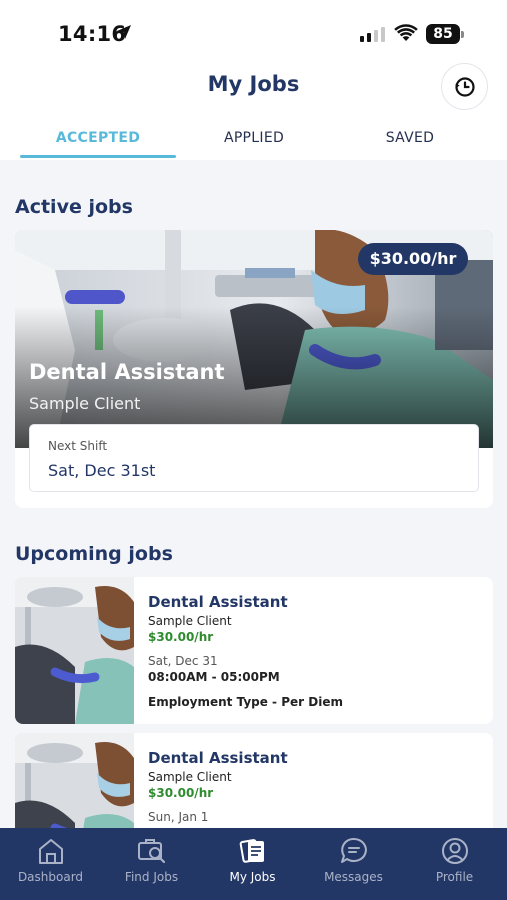  What do you see at coordinates (413, 259) in the screenshot?
I see `rate-badge: $30.00/hr` at bounding box center [413, 259].